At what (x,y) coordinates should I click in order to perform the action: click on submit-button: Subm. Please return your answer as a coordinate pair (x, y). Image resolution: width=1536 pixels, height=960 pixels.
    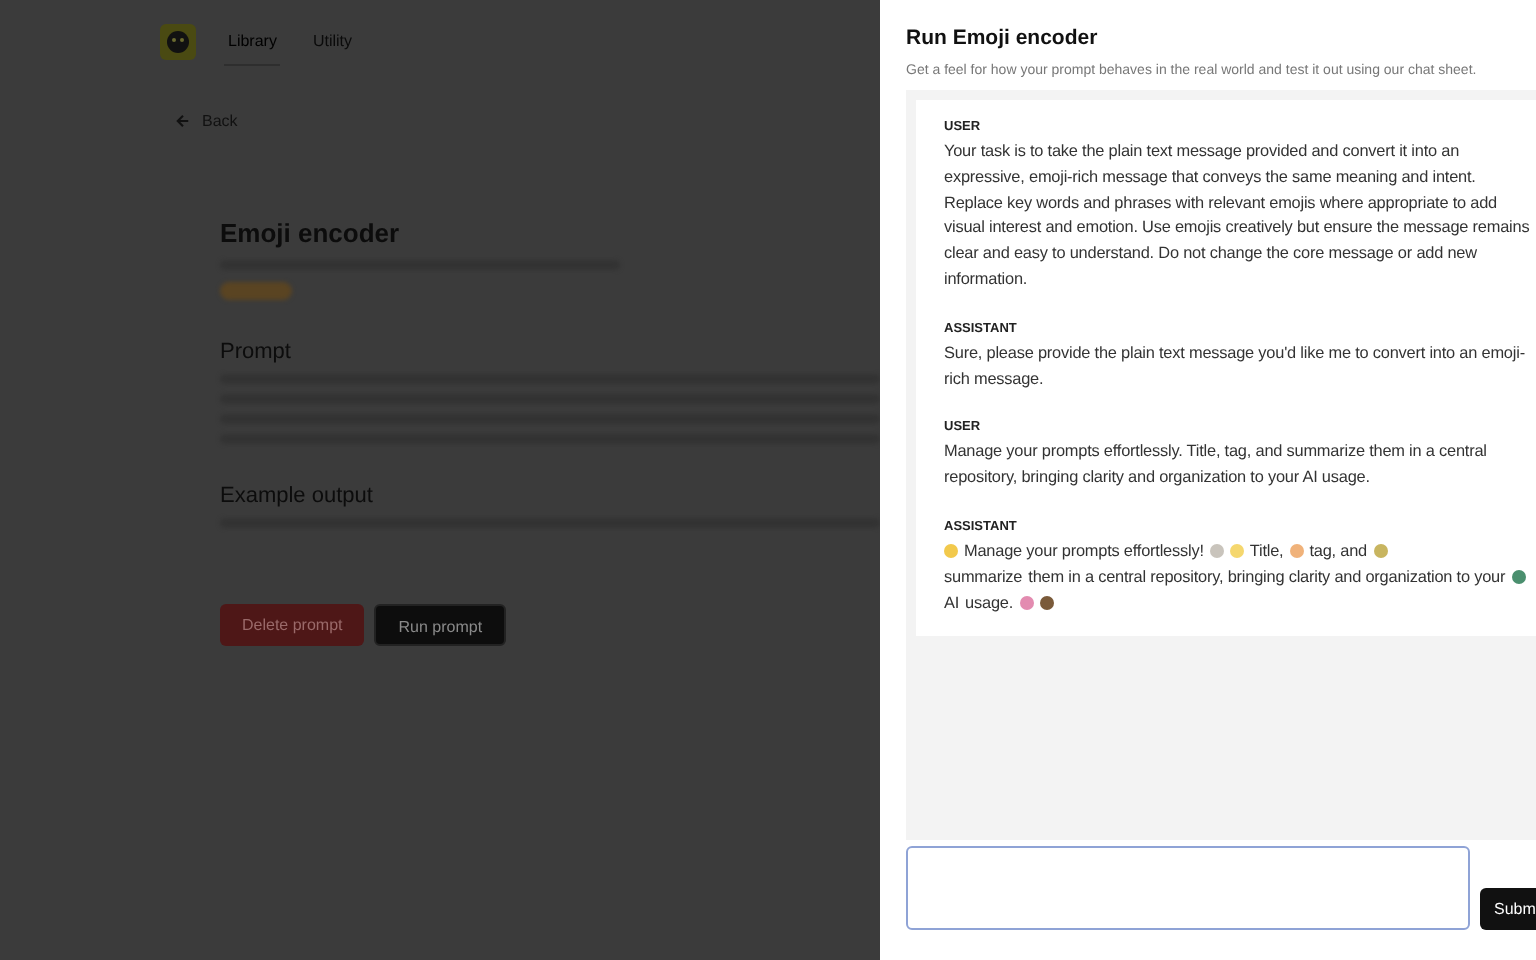
    Looking at the image, I should click on (1508, 909).